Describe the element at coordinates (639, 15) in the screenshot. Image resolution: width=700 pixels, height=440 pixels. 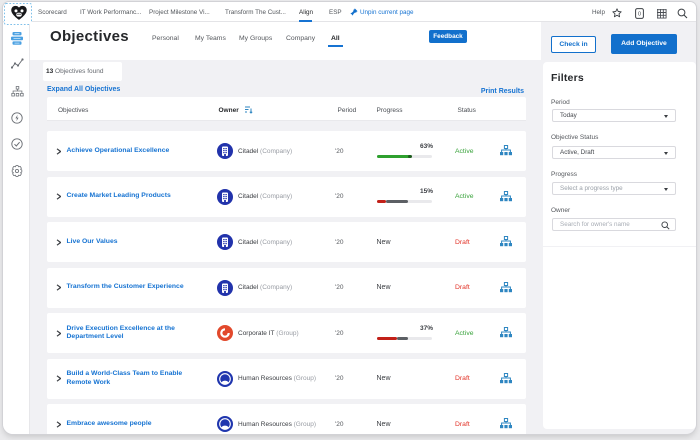
I see `svg-text: 0` at that location.